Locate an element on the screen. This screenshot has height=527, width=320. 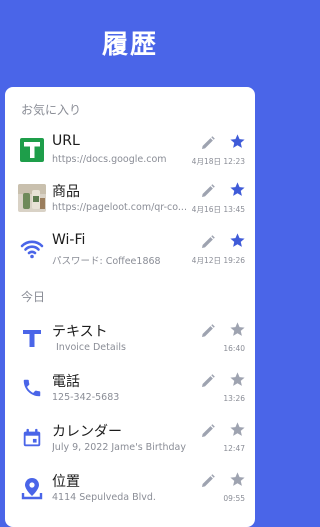
item-title: 電話 is located at coordinates (66, 382).